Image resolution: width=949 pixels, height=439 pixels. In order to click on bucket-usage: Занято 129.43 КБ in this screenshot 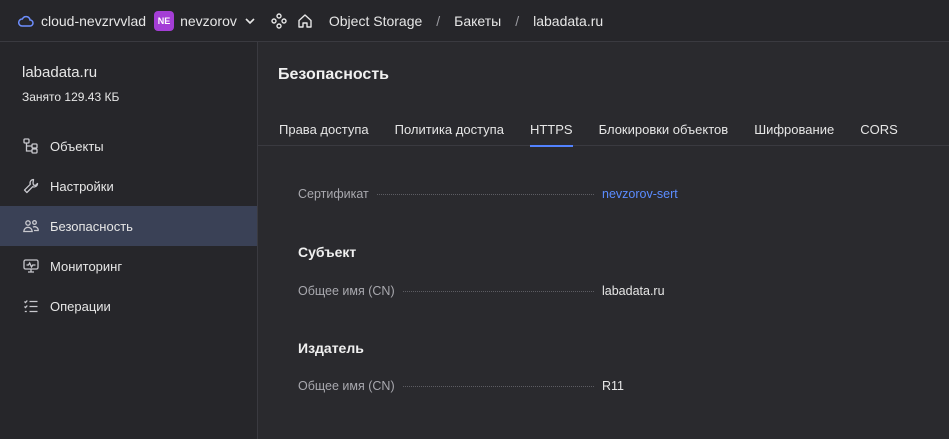, I will do `click(71, 97)`.